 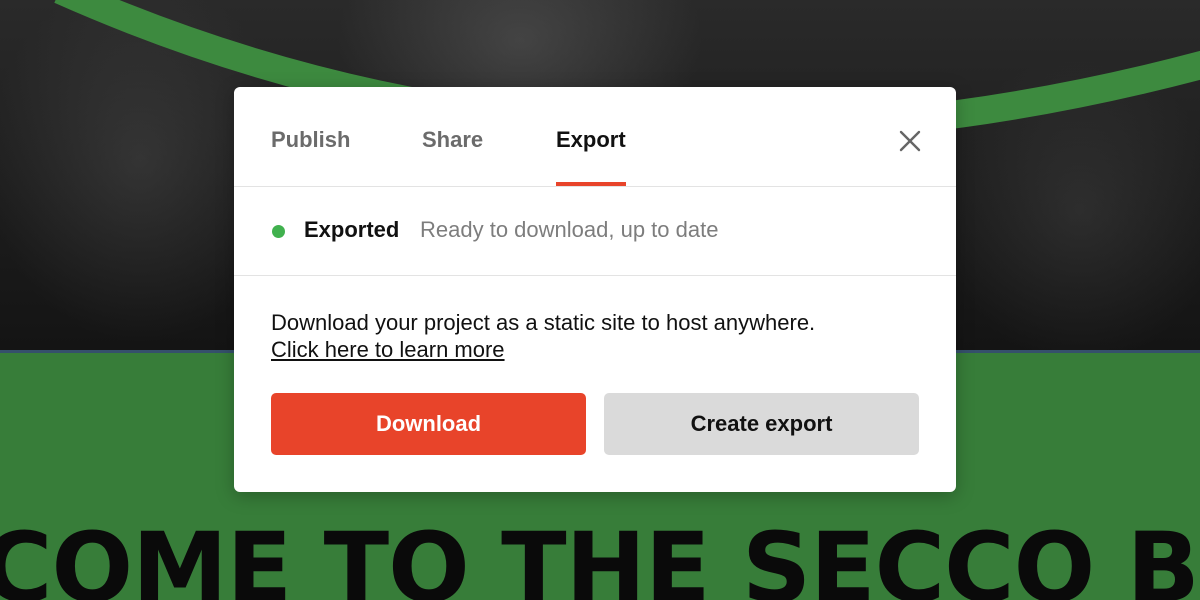 I want to click on download-button: Download, so click(x=428, y=424).